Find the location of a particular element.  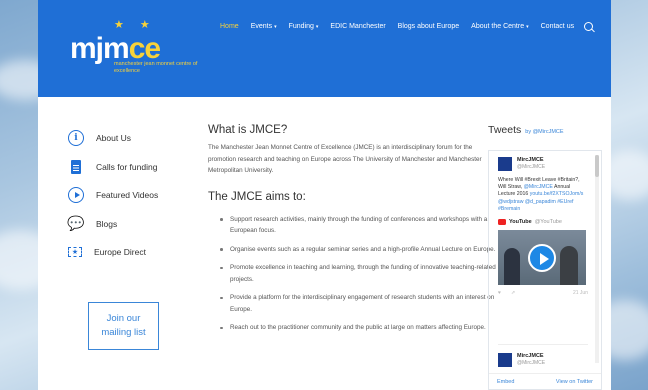

twitter-header: Tweets by @MircJMCE is located at coordinates (545, 136).